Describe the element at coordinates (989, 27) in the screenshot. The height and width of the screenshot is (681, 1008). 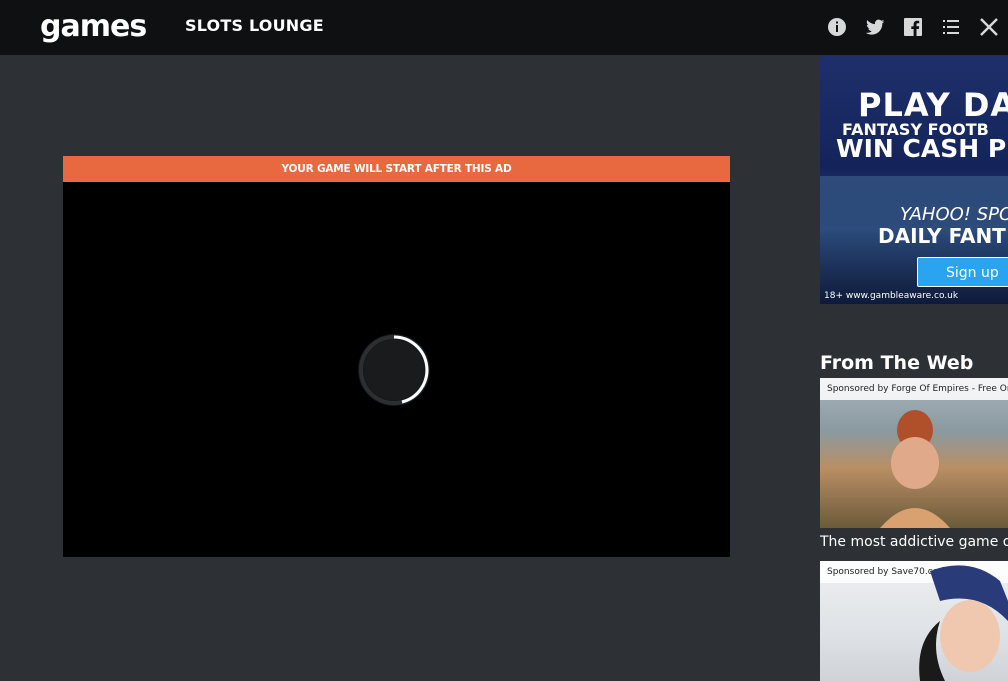
I see `close-icon` at that location.